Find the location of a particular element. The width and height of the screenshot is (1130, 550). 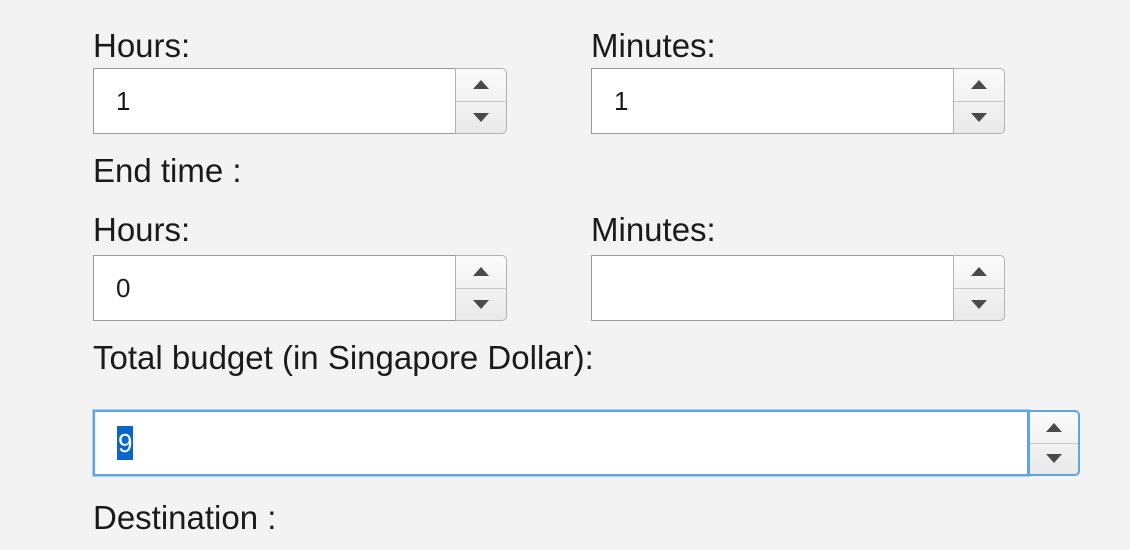

budget-input: 9 is located at coordinates (561, 443).